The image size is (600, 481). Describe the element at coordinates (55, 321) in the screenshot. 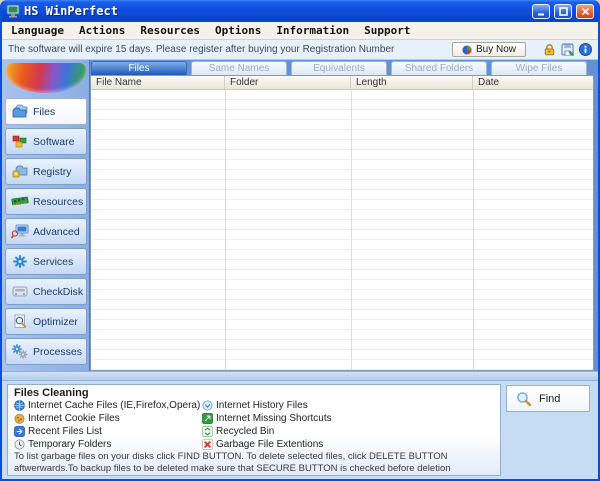

I see `sidebar-item-label: Optimizer` at that location.